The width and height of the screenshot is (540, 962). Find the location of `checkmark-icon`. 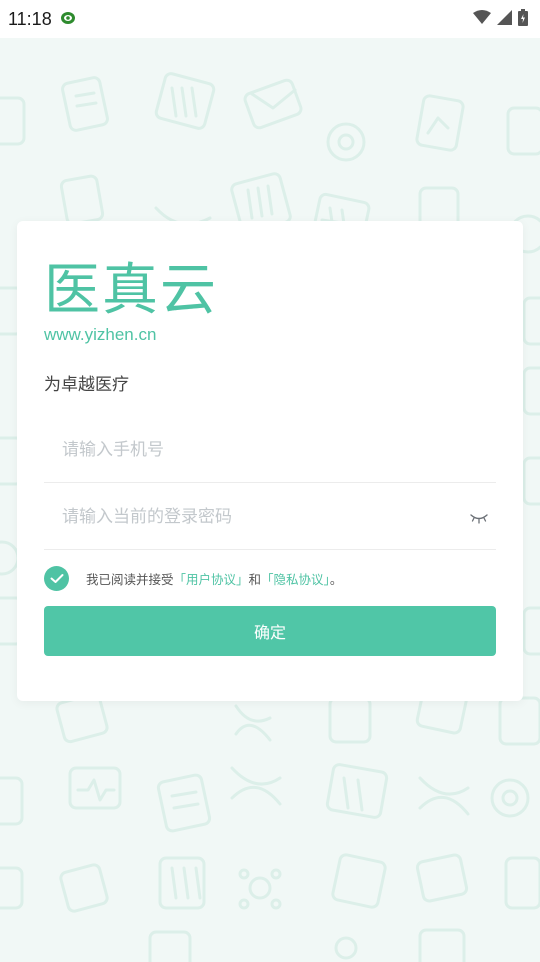

checkmark-icon is located at coordinates (56, 578).